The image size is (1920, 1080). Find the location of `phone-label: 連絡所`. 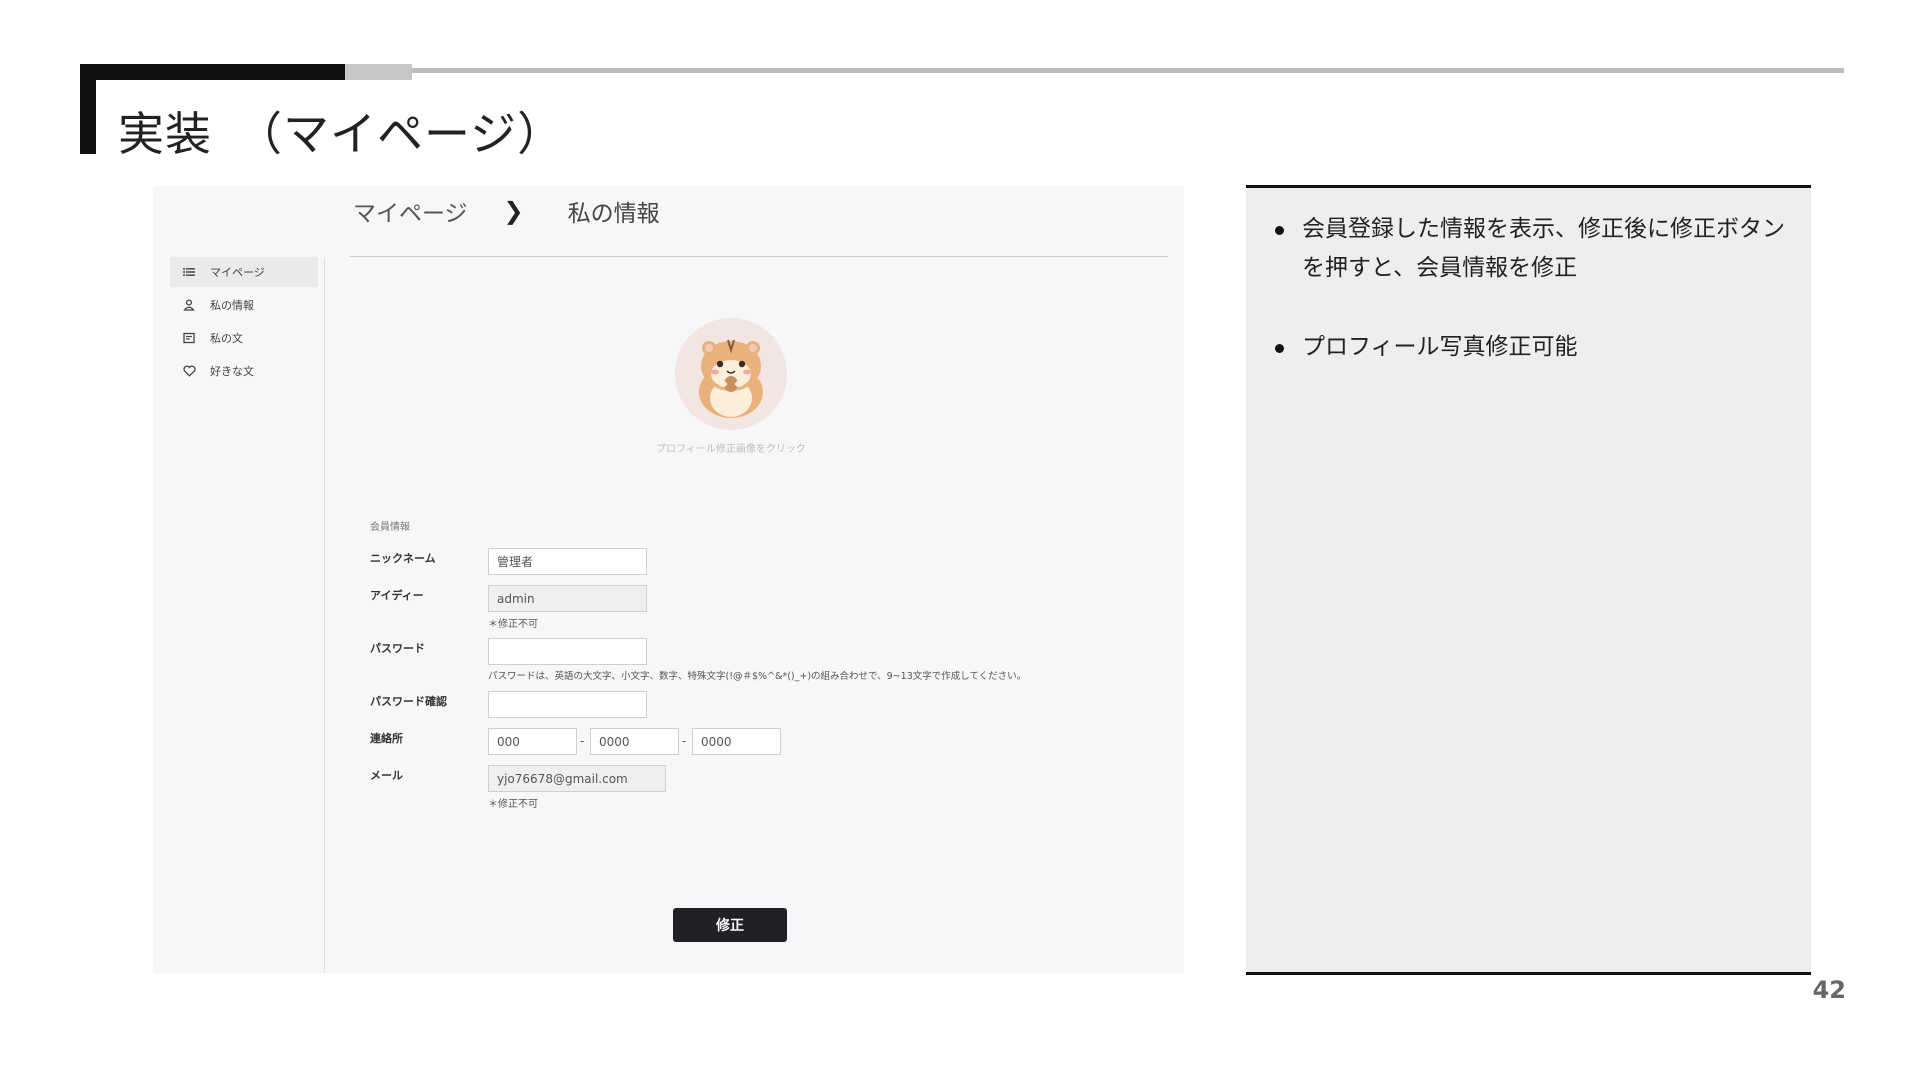

phone-label: 連絡所 is located at coordinates (386, 738).